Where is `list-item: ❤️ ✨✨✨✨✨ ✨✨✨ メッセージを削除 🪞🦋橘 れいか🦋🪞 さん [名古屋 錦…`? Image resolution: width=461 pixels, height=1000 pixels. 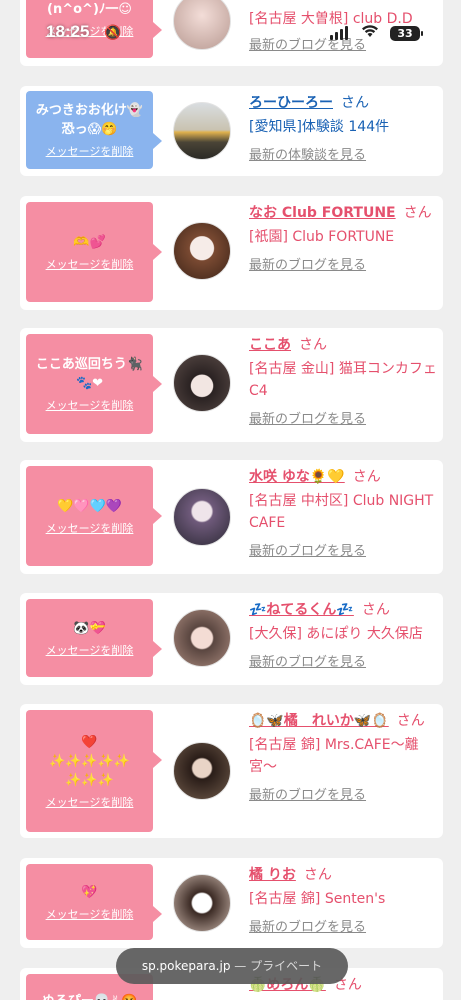
list-item: ❤️ ✨✨✨✨✨ ✨✨✨ メッセージを削除 🪞🦋橘 れいか🦋🪞 さん [名古屋 錦… is located at coordinates (231, 771).